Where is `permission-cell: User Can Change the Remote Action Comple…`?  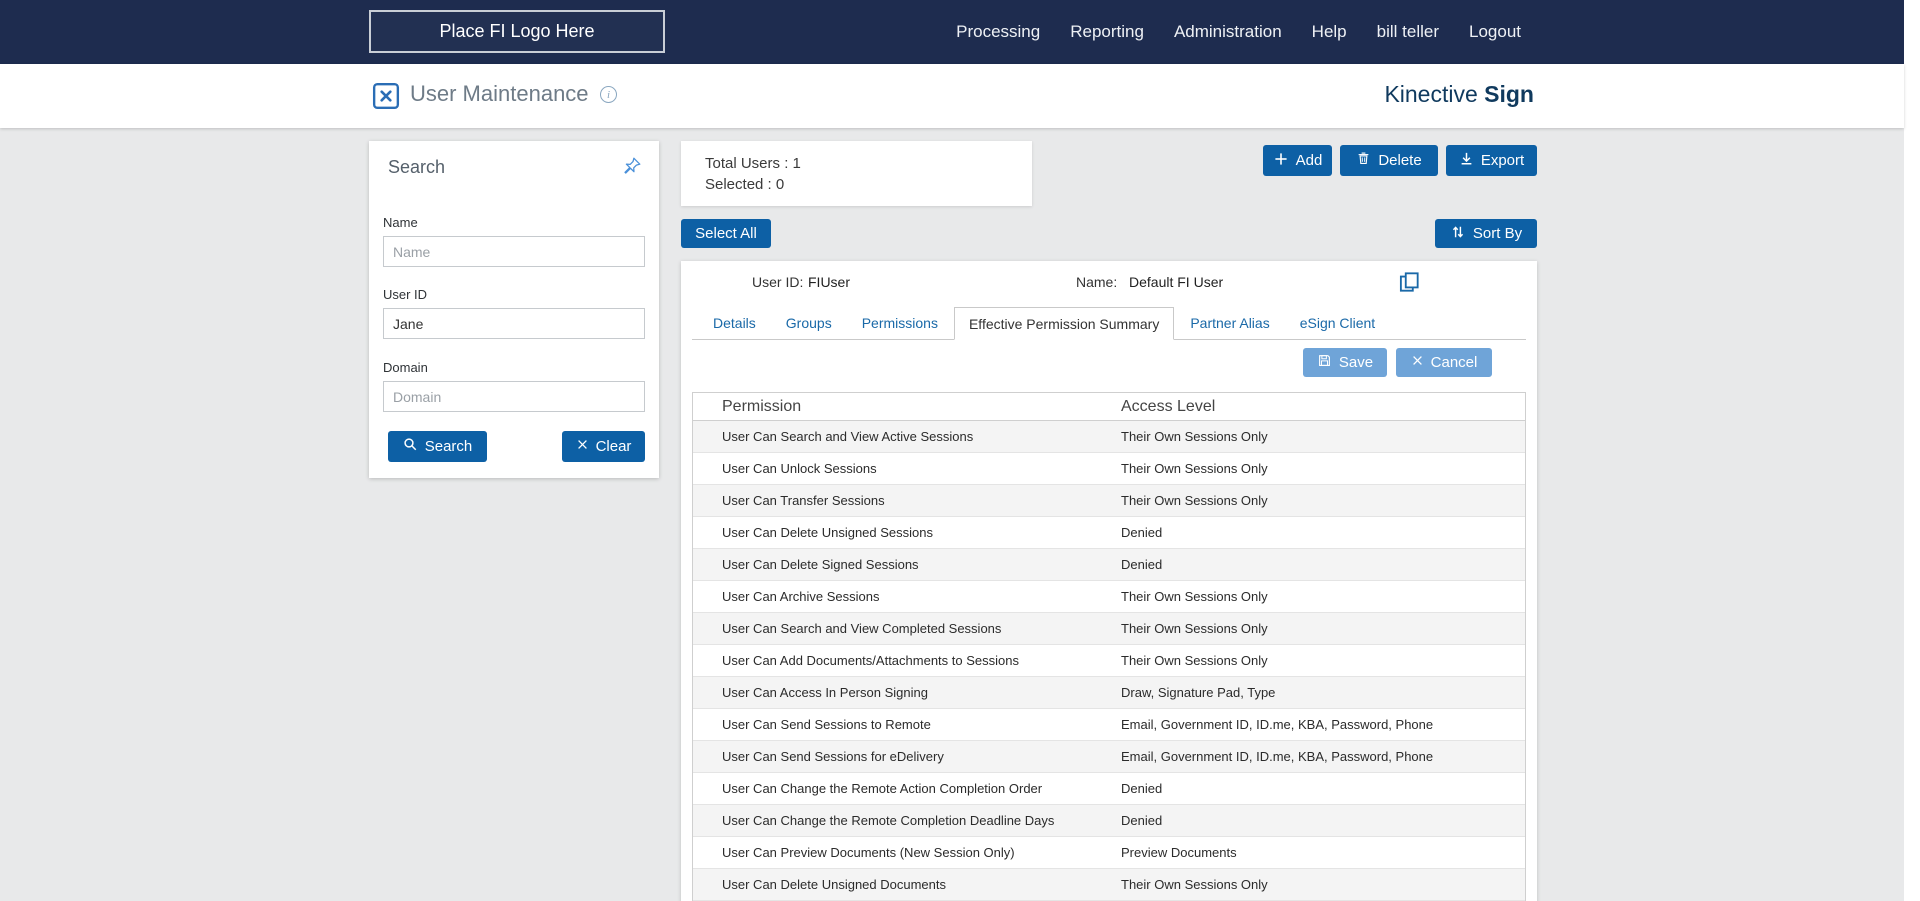
permission-cell: User Can Change the Remote Action Comple… is located at coordinates (882, 788).